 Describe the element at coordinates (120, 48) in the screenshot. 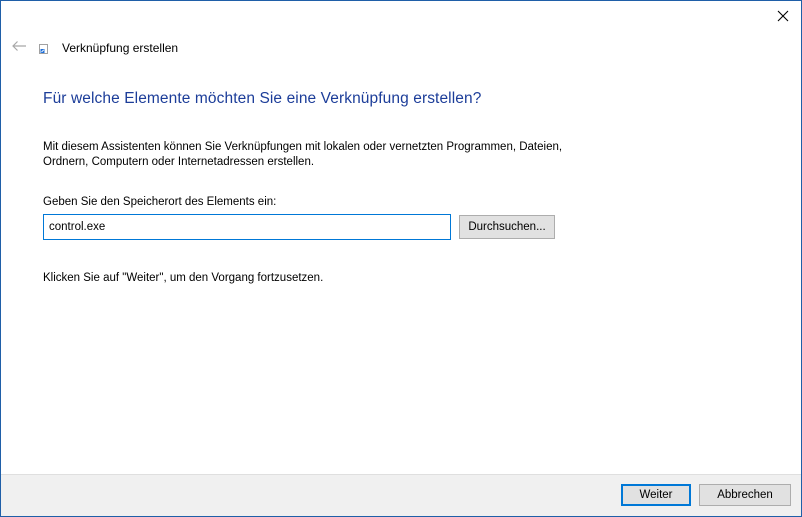

I see `wizard-title: Verknüpfung erstellen` at that location.